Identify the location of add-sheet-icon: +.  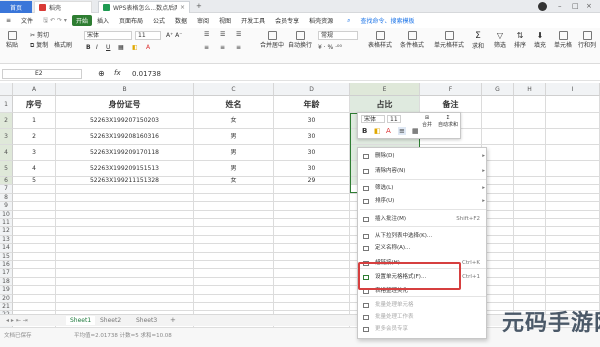
(173, 320).